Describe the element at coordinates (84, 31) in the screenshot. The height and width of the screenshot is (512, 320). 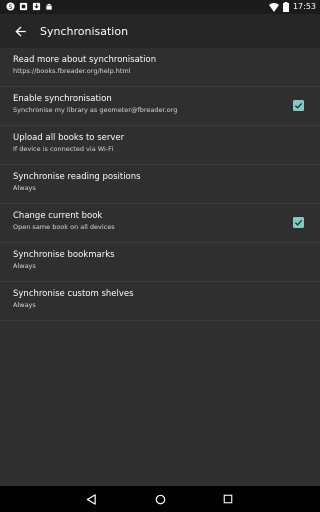
I see `page-title: Synchronisation` at that location.